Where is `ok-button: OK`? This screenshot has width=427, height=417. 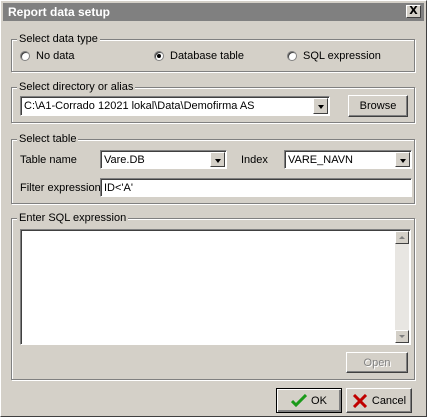 ok-button: OK is located at coordinates (309, 400).